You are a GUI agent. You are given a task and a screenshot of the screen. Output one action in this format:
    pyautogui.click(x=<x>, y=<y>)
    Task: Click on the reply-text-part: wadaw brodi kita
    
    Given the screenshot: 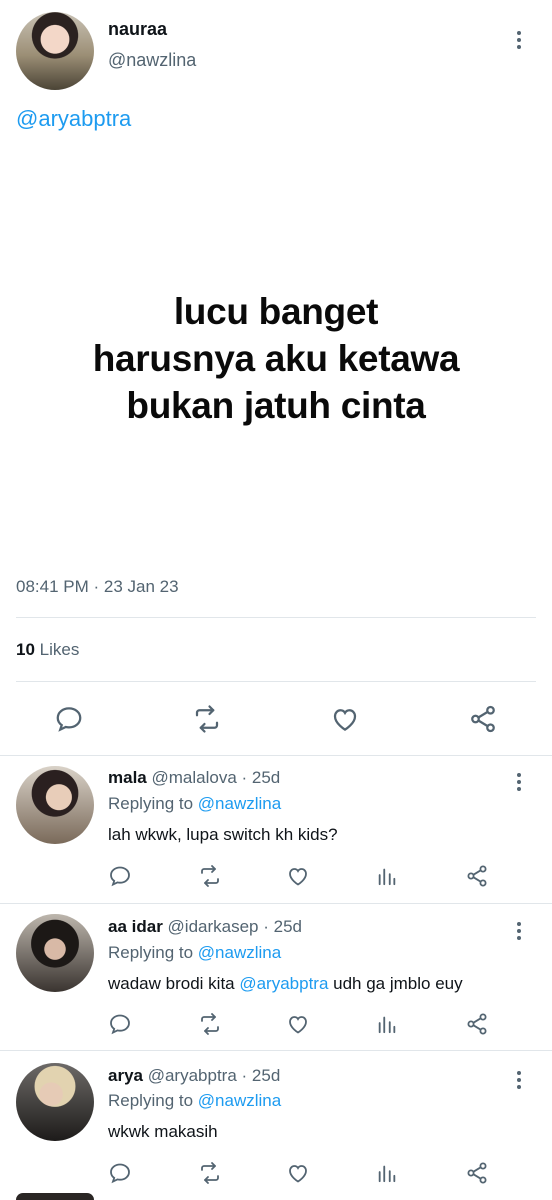 What is the action you would take?
    pyautogui.click(x=174, y=983)
    